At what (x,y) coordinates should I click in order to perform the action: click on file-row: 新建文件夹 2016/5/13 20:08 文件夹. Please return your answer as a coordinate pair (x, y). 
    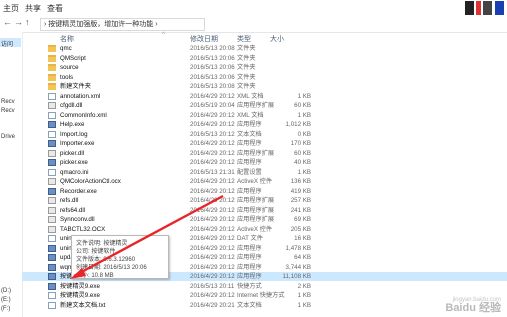
    Looking at the image, I should click on (264, 86).